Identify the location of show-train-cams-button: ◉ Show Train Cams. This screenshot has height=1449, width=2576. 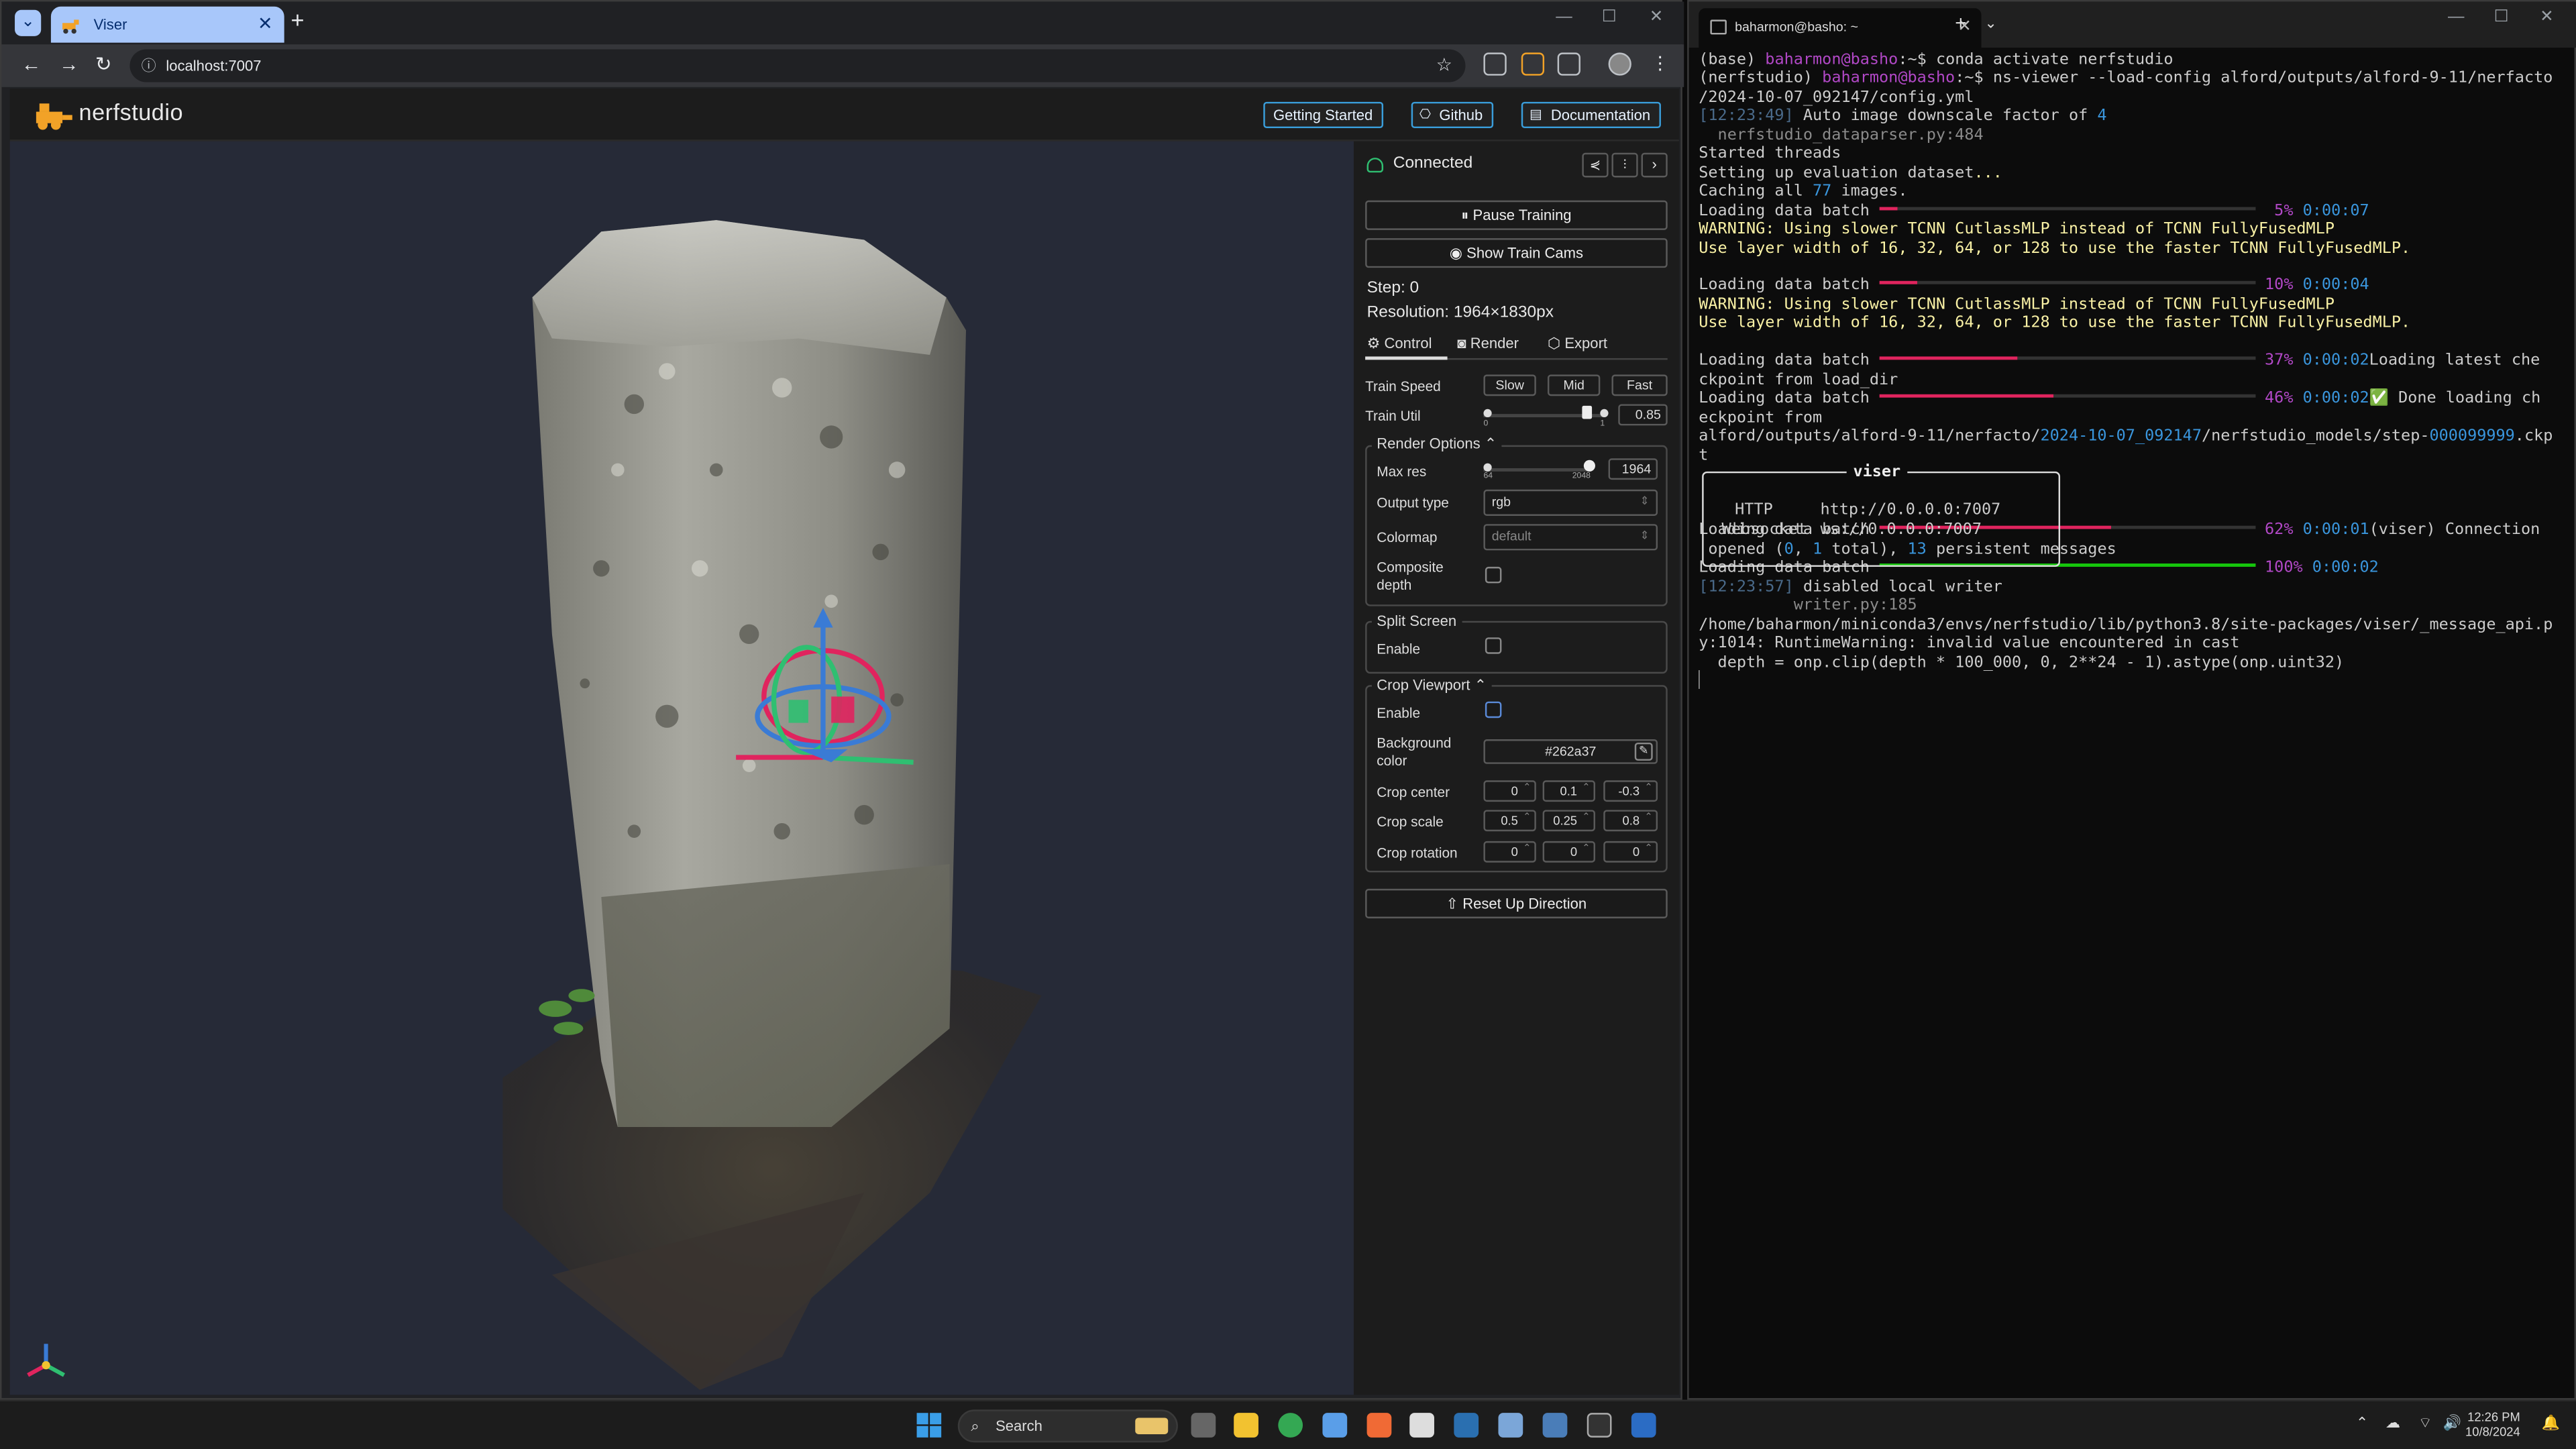
(1516, 253).